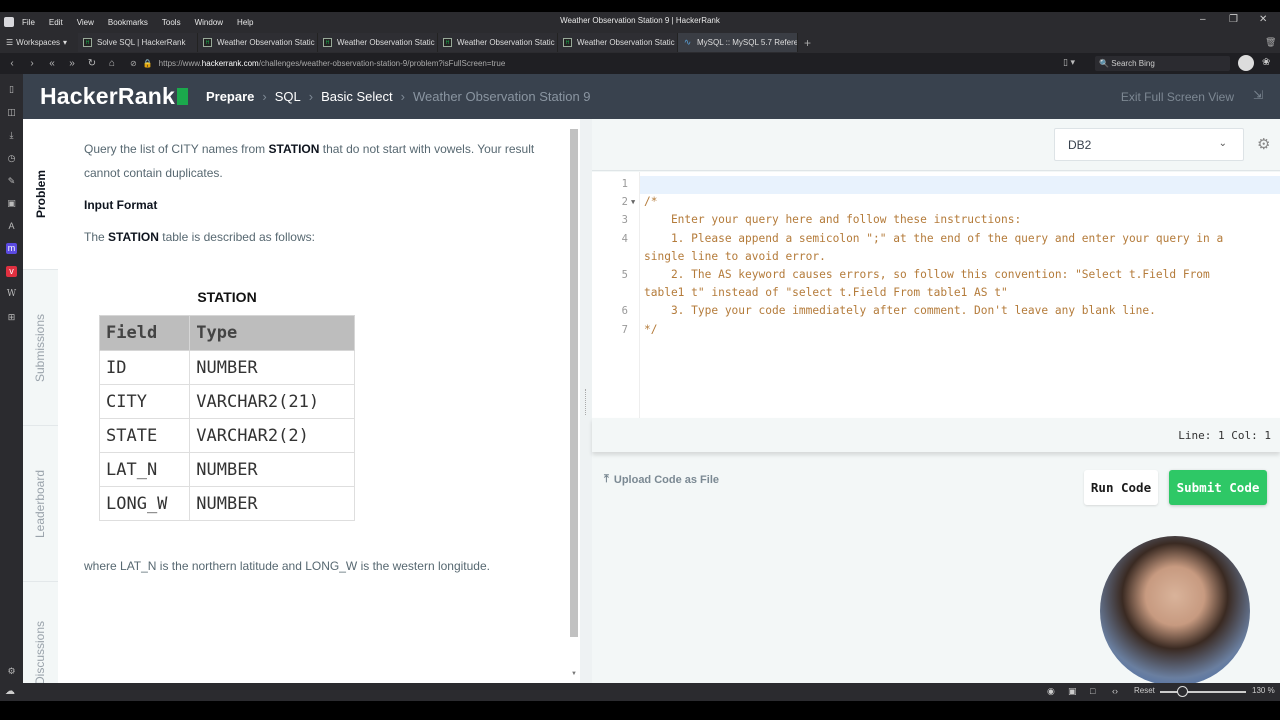  What do you see at coordinates (574, 383) in the screenshot?
I see `problem-scrollbar` at bounding box center [574, 383].